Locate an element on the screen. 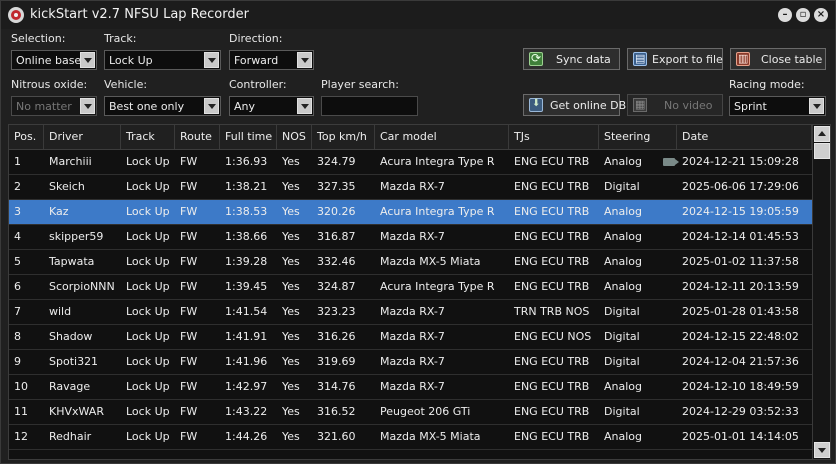  close-table-button: Close table is located at coordinates (778, 59).